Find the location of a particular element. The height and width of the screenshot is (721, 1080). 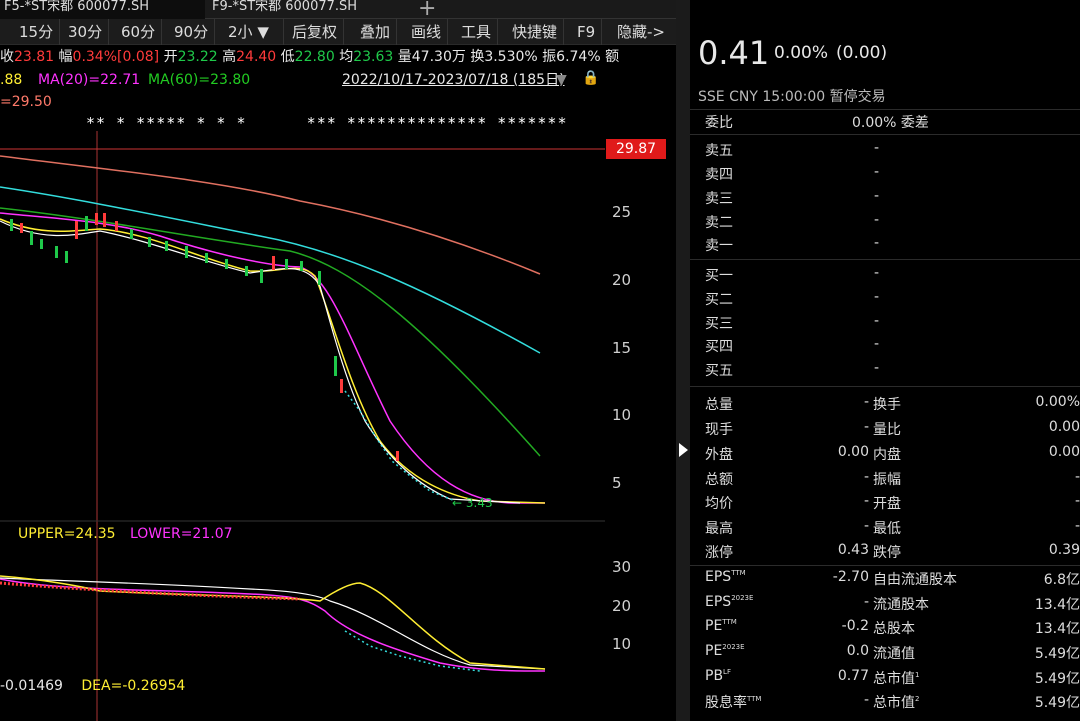

fund-market-cap1-label: 总市值1 is located at coordinates (896, 679).